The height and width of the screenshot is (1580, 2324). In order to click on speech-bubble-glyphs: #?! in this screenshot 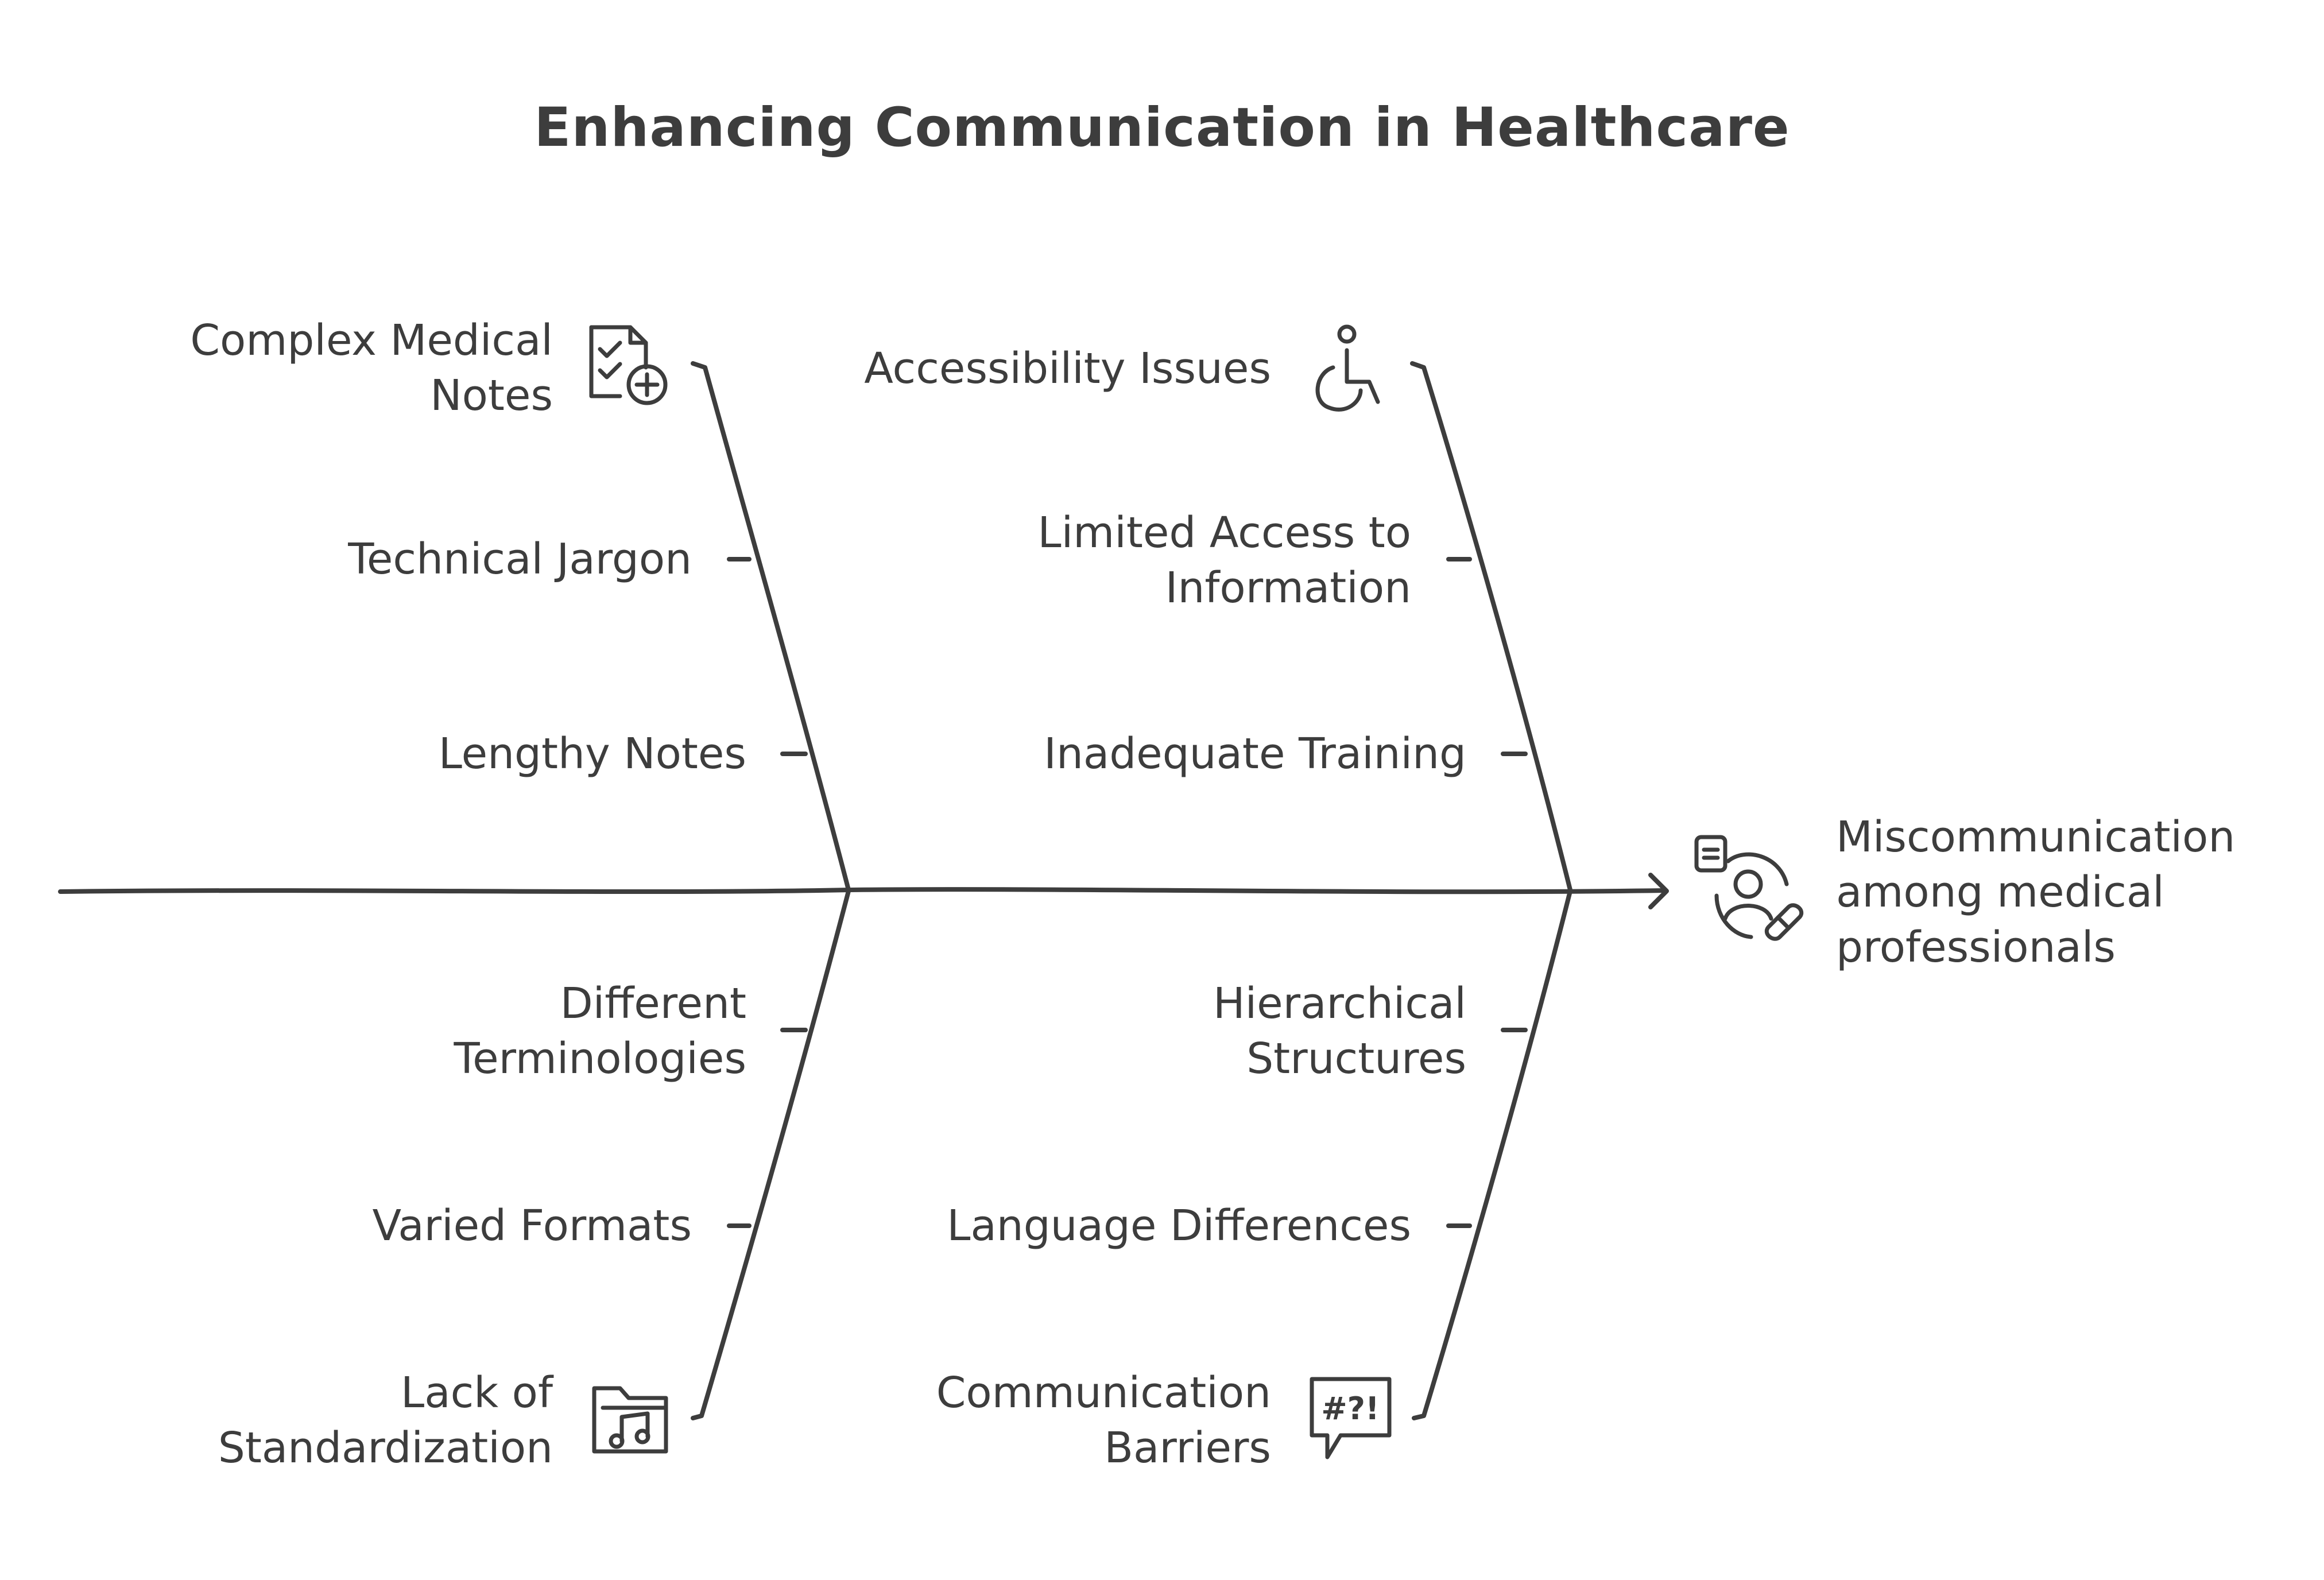, I will do `click(1350, 1409)`.